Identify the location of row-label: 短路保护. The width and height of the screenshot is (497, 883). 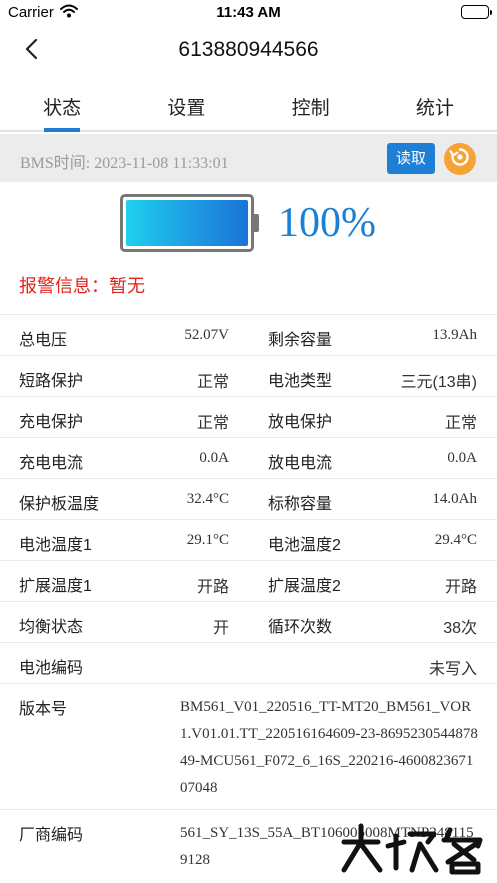
(51, 381).